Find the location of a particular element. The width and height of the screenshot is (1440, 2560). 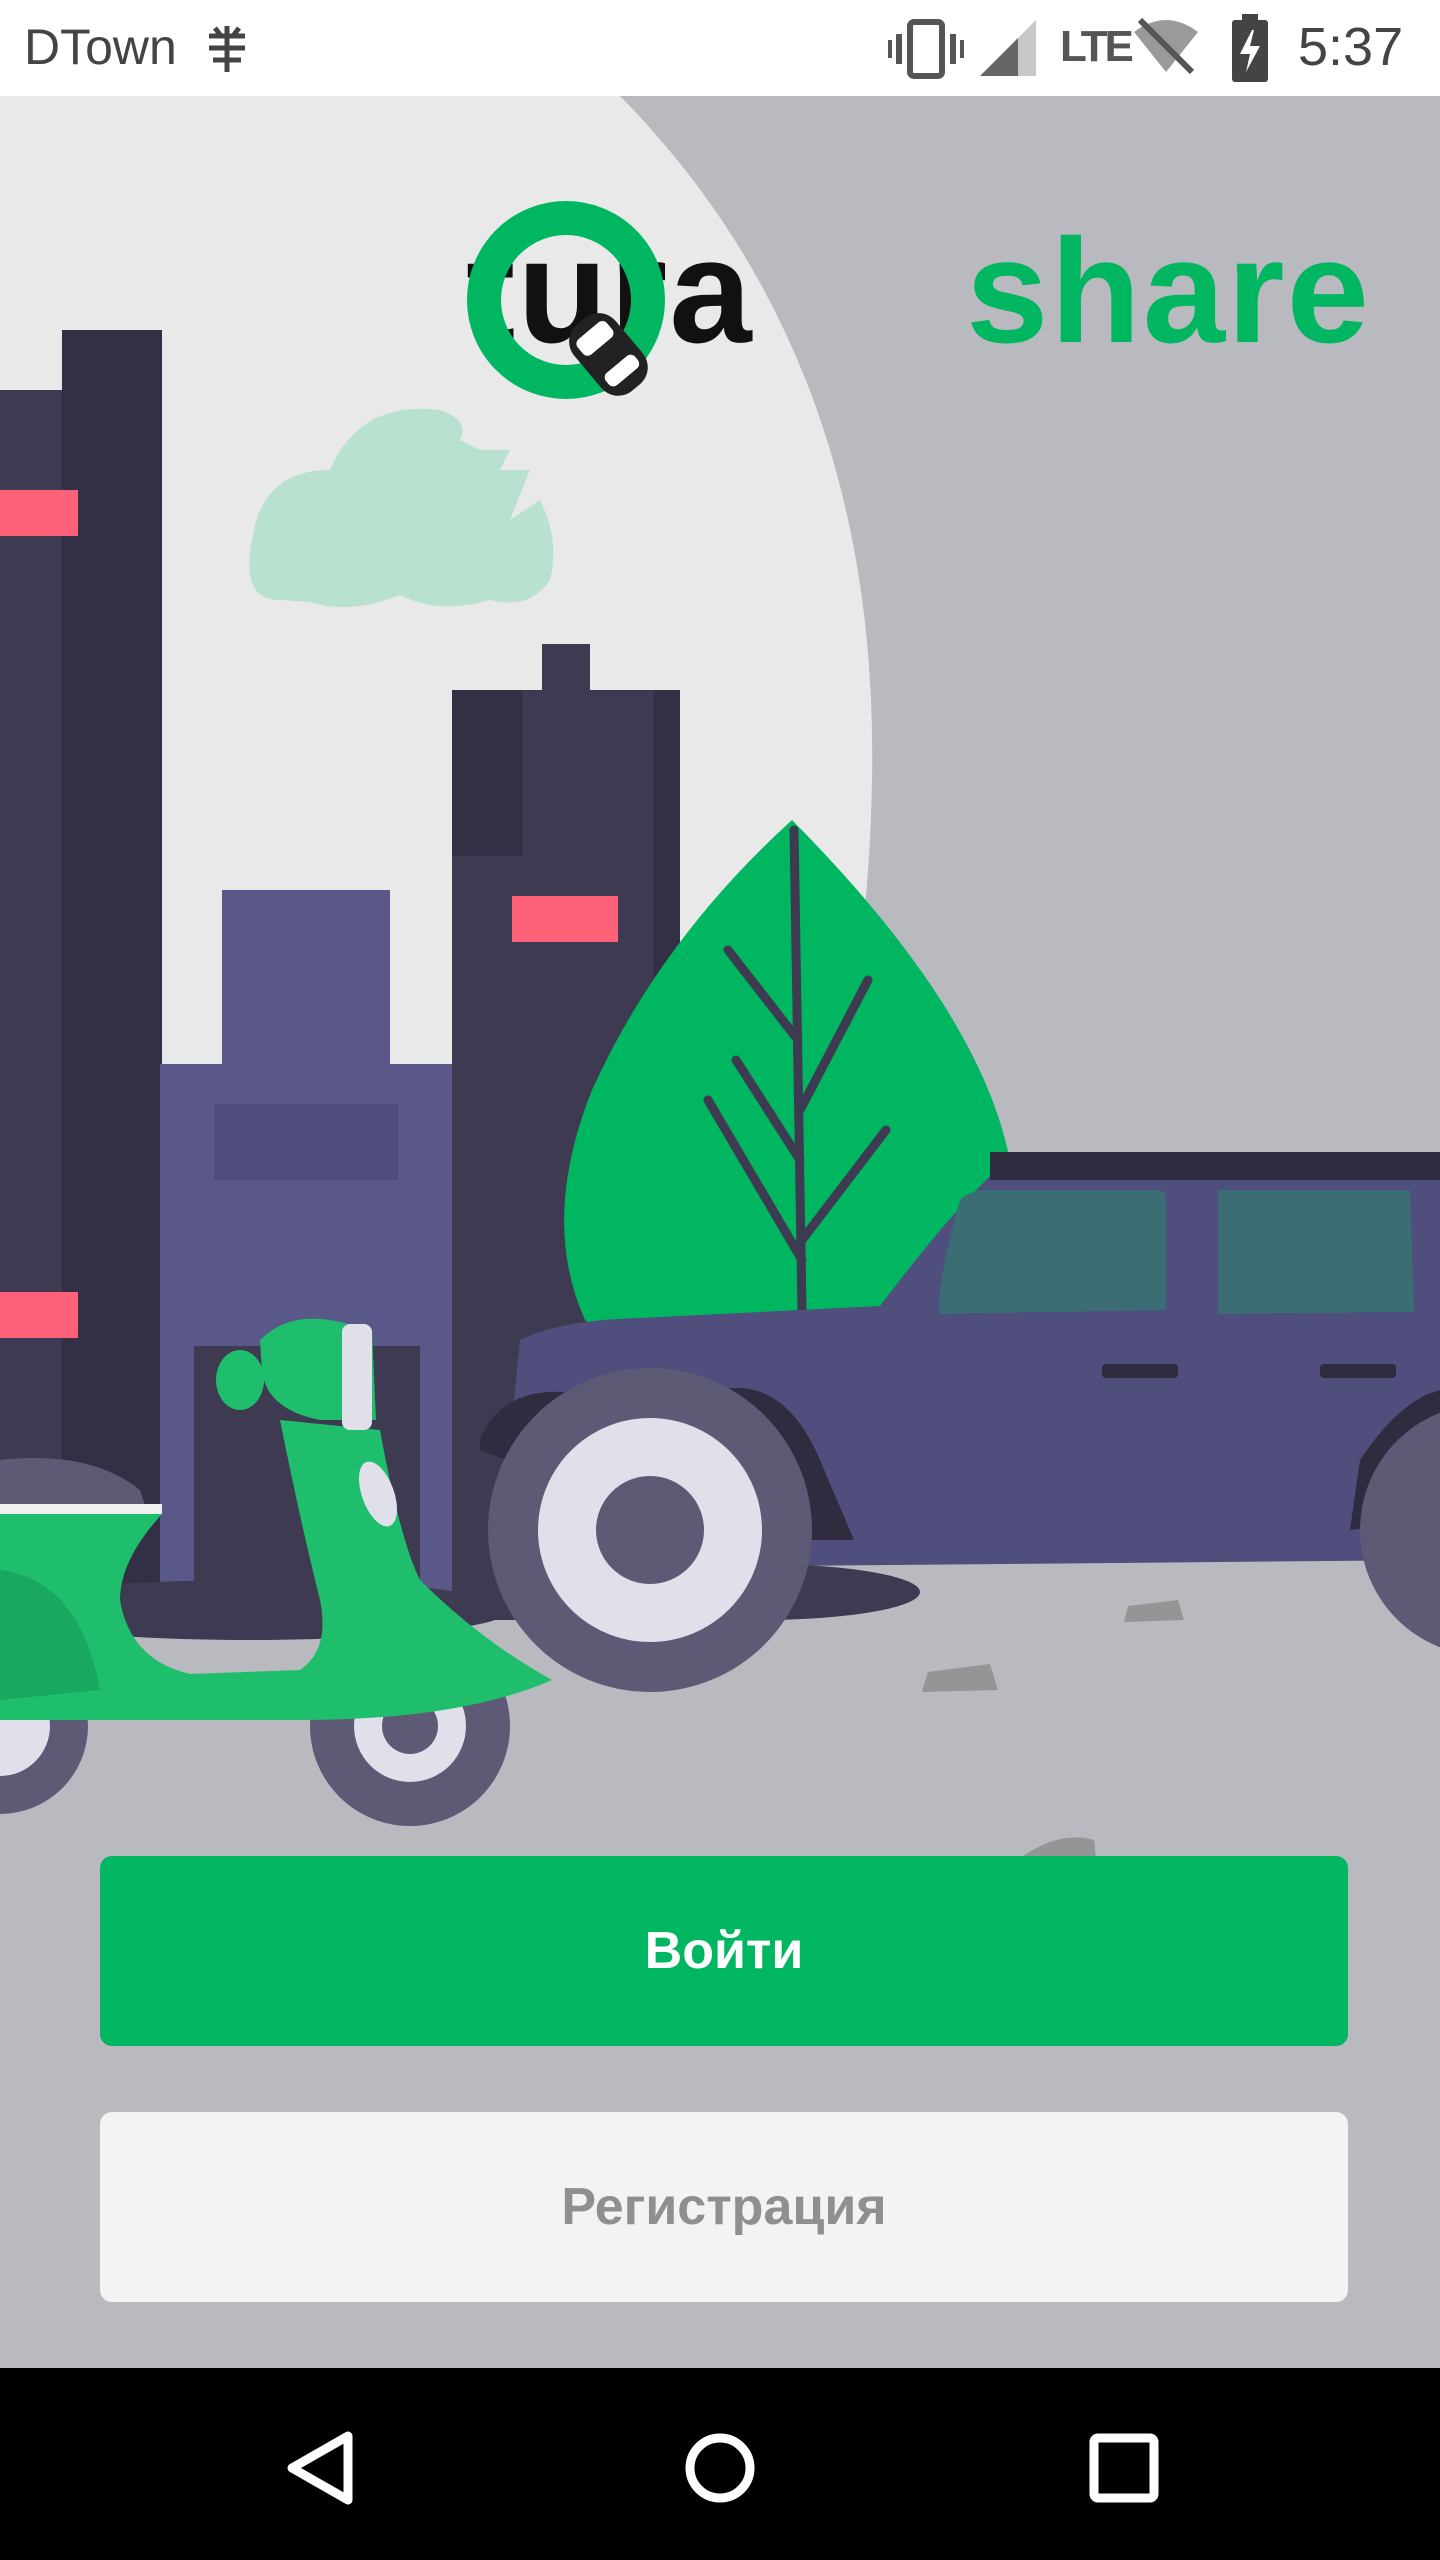

battery-charging-icon is located at coordinates (1250, 48).